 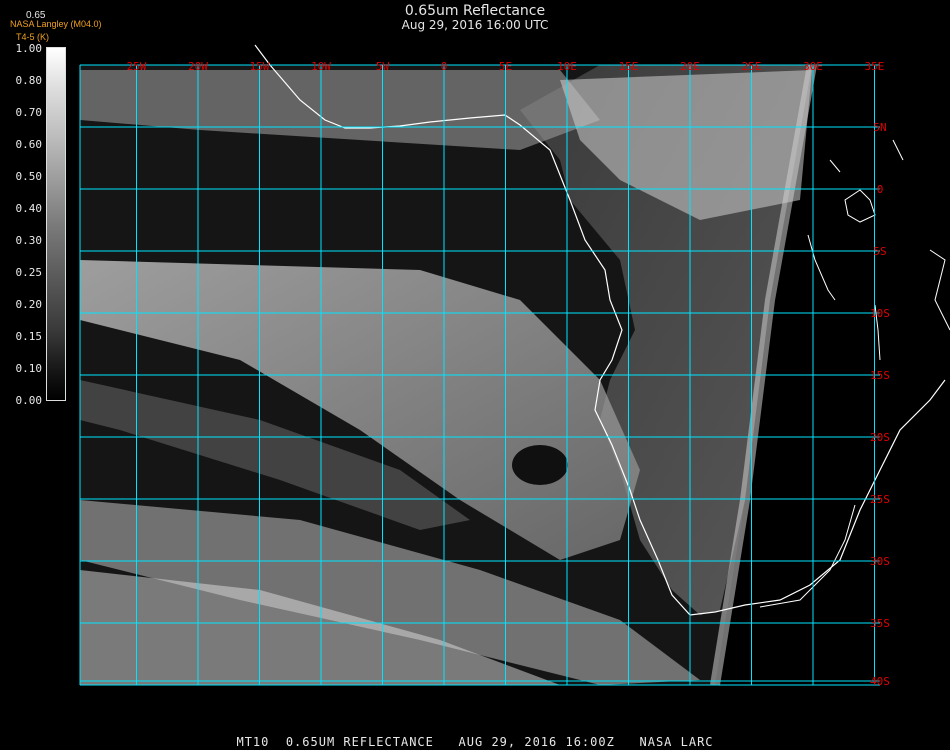 What do you see at coordinates (880, 404) in the screenshot?
I see `latitude-labels: 5N 0 5S 10S 15S 20S 25S 30S 35S 40S` at bounding box center [880, 404].